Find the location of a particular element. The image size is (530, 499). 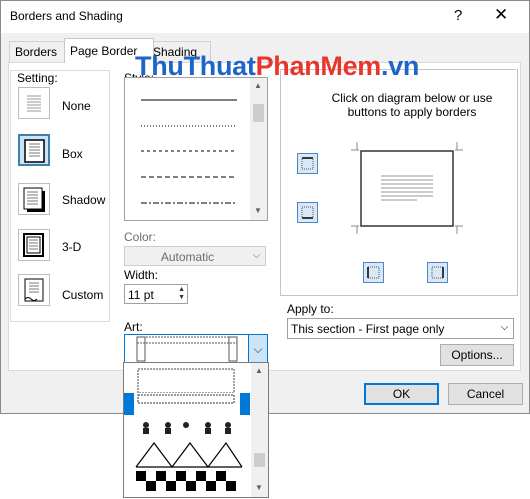

width-value: 11 pt is located at coordinates (141, 295).